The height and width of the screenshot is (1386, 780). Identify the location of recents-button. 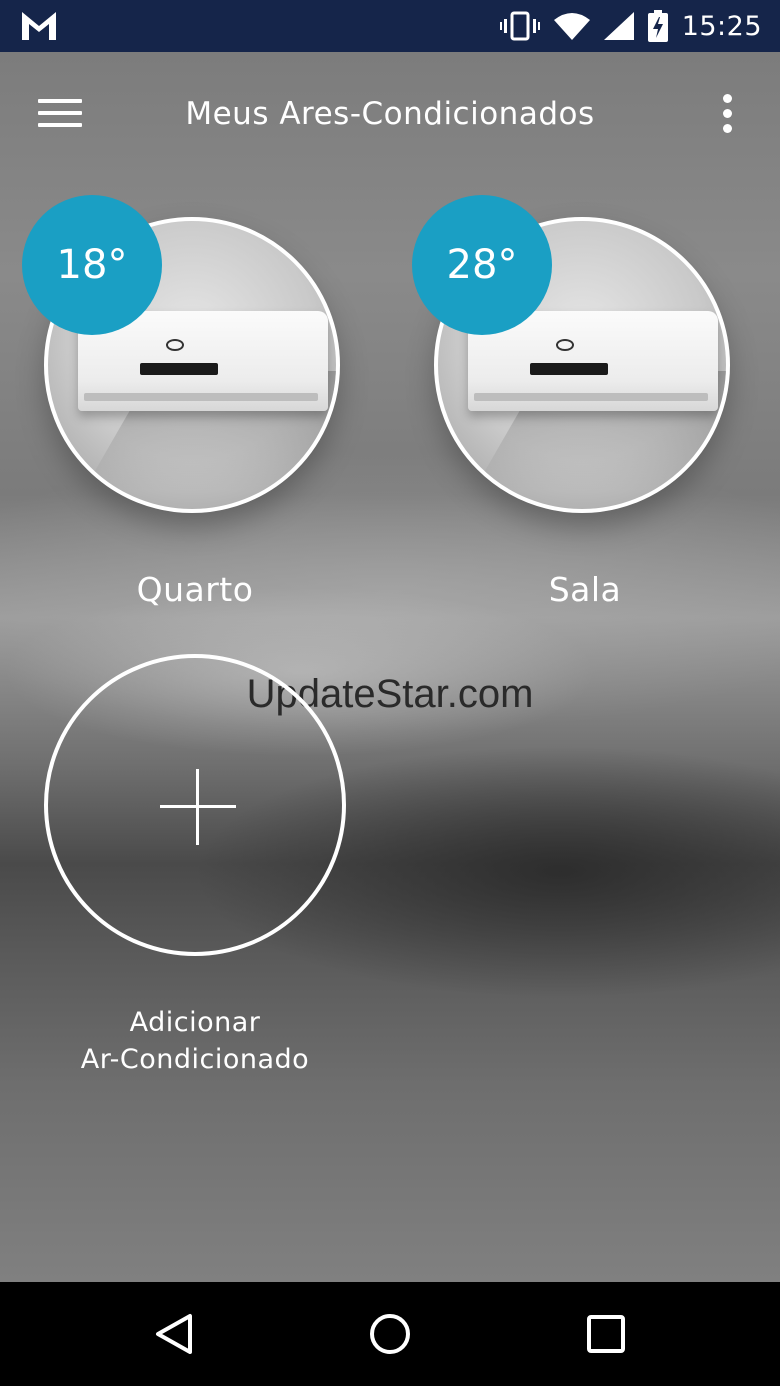
(606, 1334).